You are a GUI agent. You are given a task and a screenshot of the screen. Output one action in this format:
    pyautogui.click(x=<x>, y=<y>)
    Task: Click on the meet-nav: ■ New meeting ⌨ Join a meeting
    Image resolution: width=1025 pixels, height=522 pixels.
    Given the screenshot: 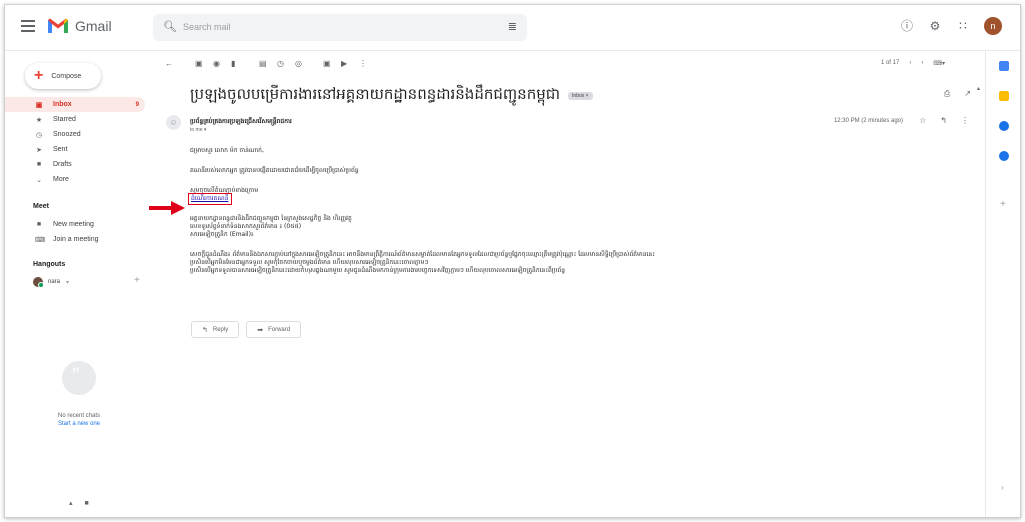 What is the action you would take?
    pyautogui.click(x=79, y=232)
    